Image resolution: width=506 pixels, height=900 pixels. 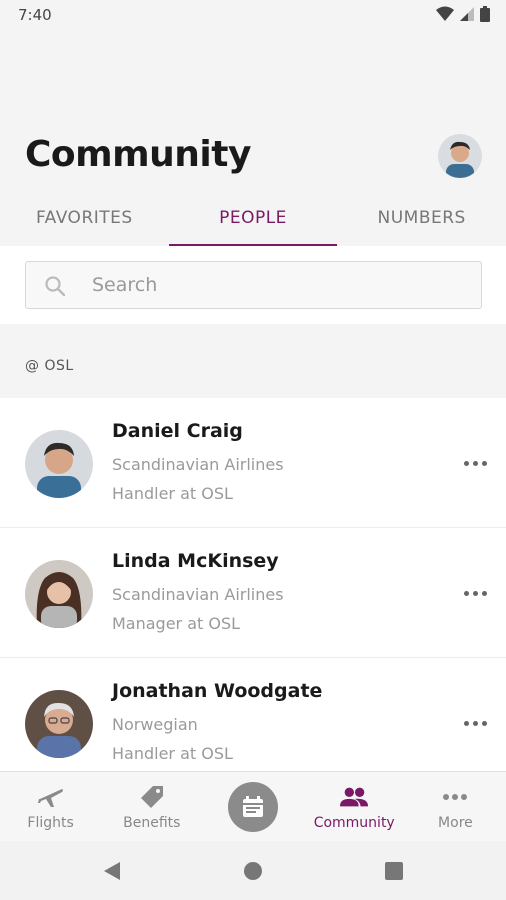 I want to click on nav-benefits: Benefits, so click(x=151, y=806).